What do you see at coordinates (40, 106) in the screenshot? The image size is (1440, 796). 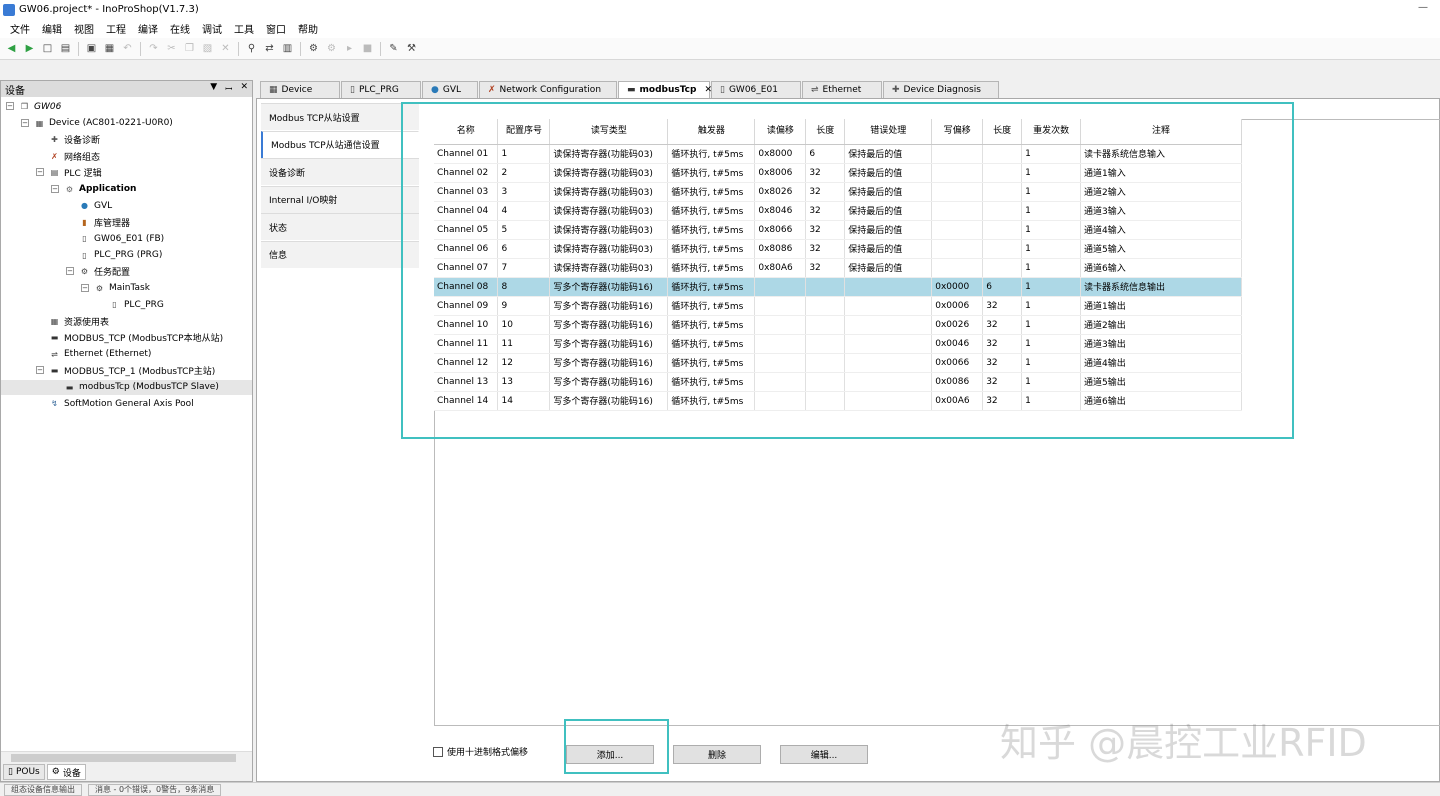 I see `tree-item: ❒ GW06` at bounding box center [40, 106].